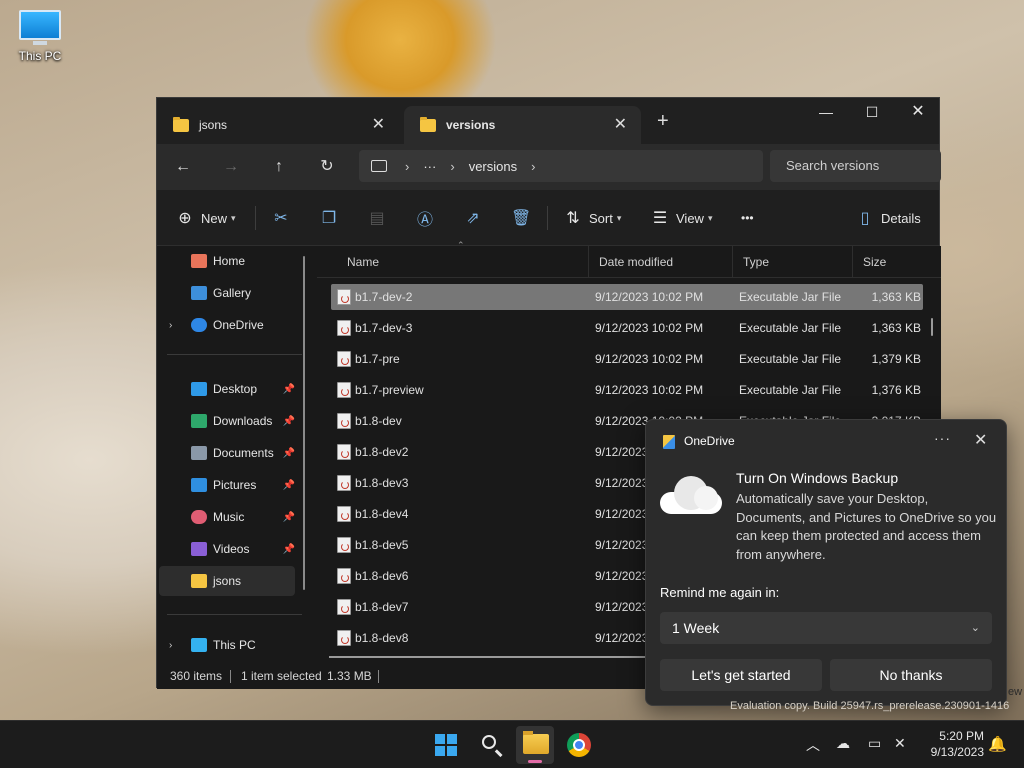  What do you see at coordinates (918, 113) in the screenshot?
I see `close-window-button: ✕` at bounding box center [918, 113].